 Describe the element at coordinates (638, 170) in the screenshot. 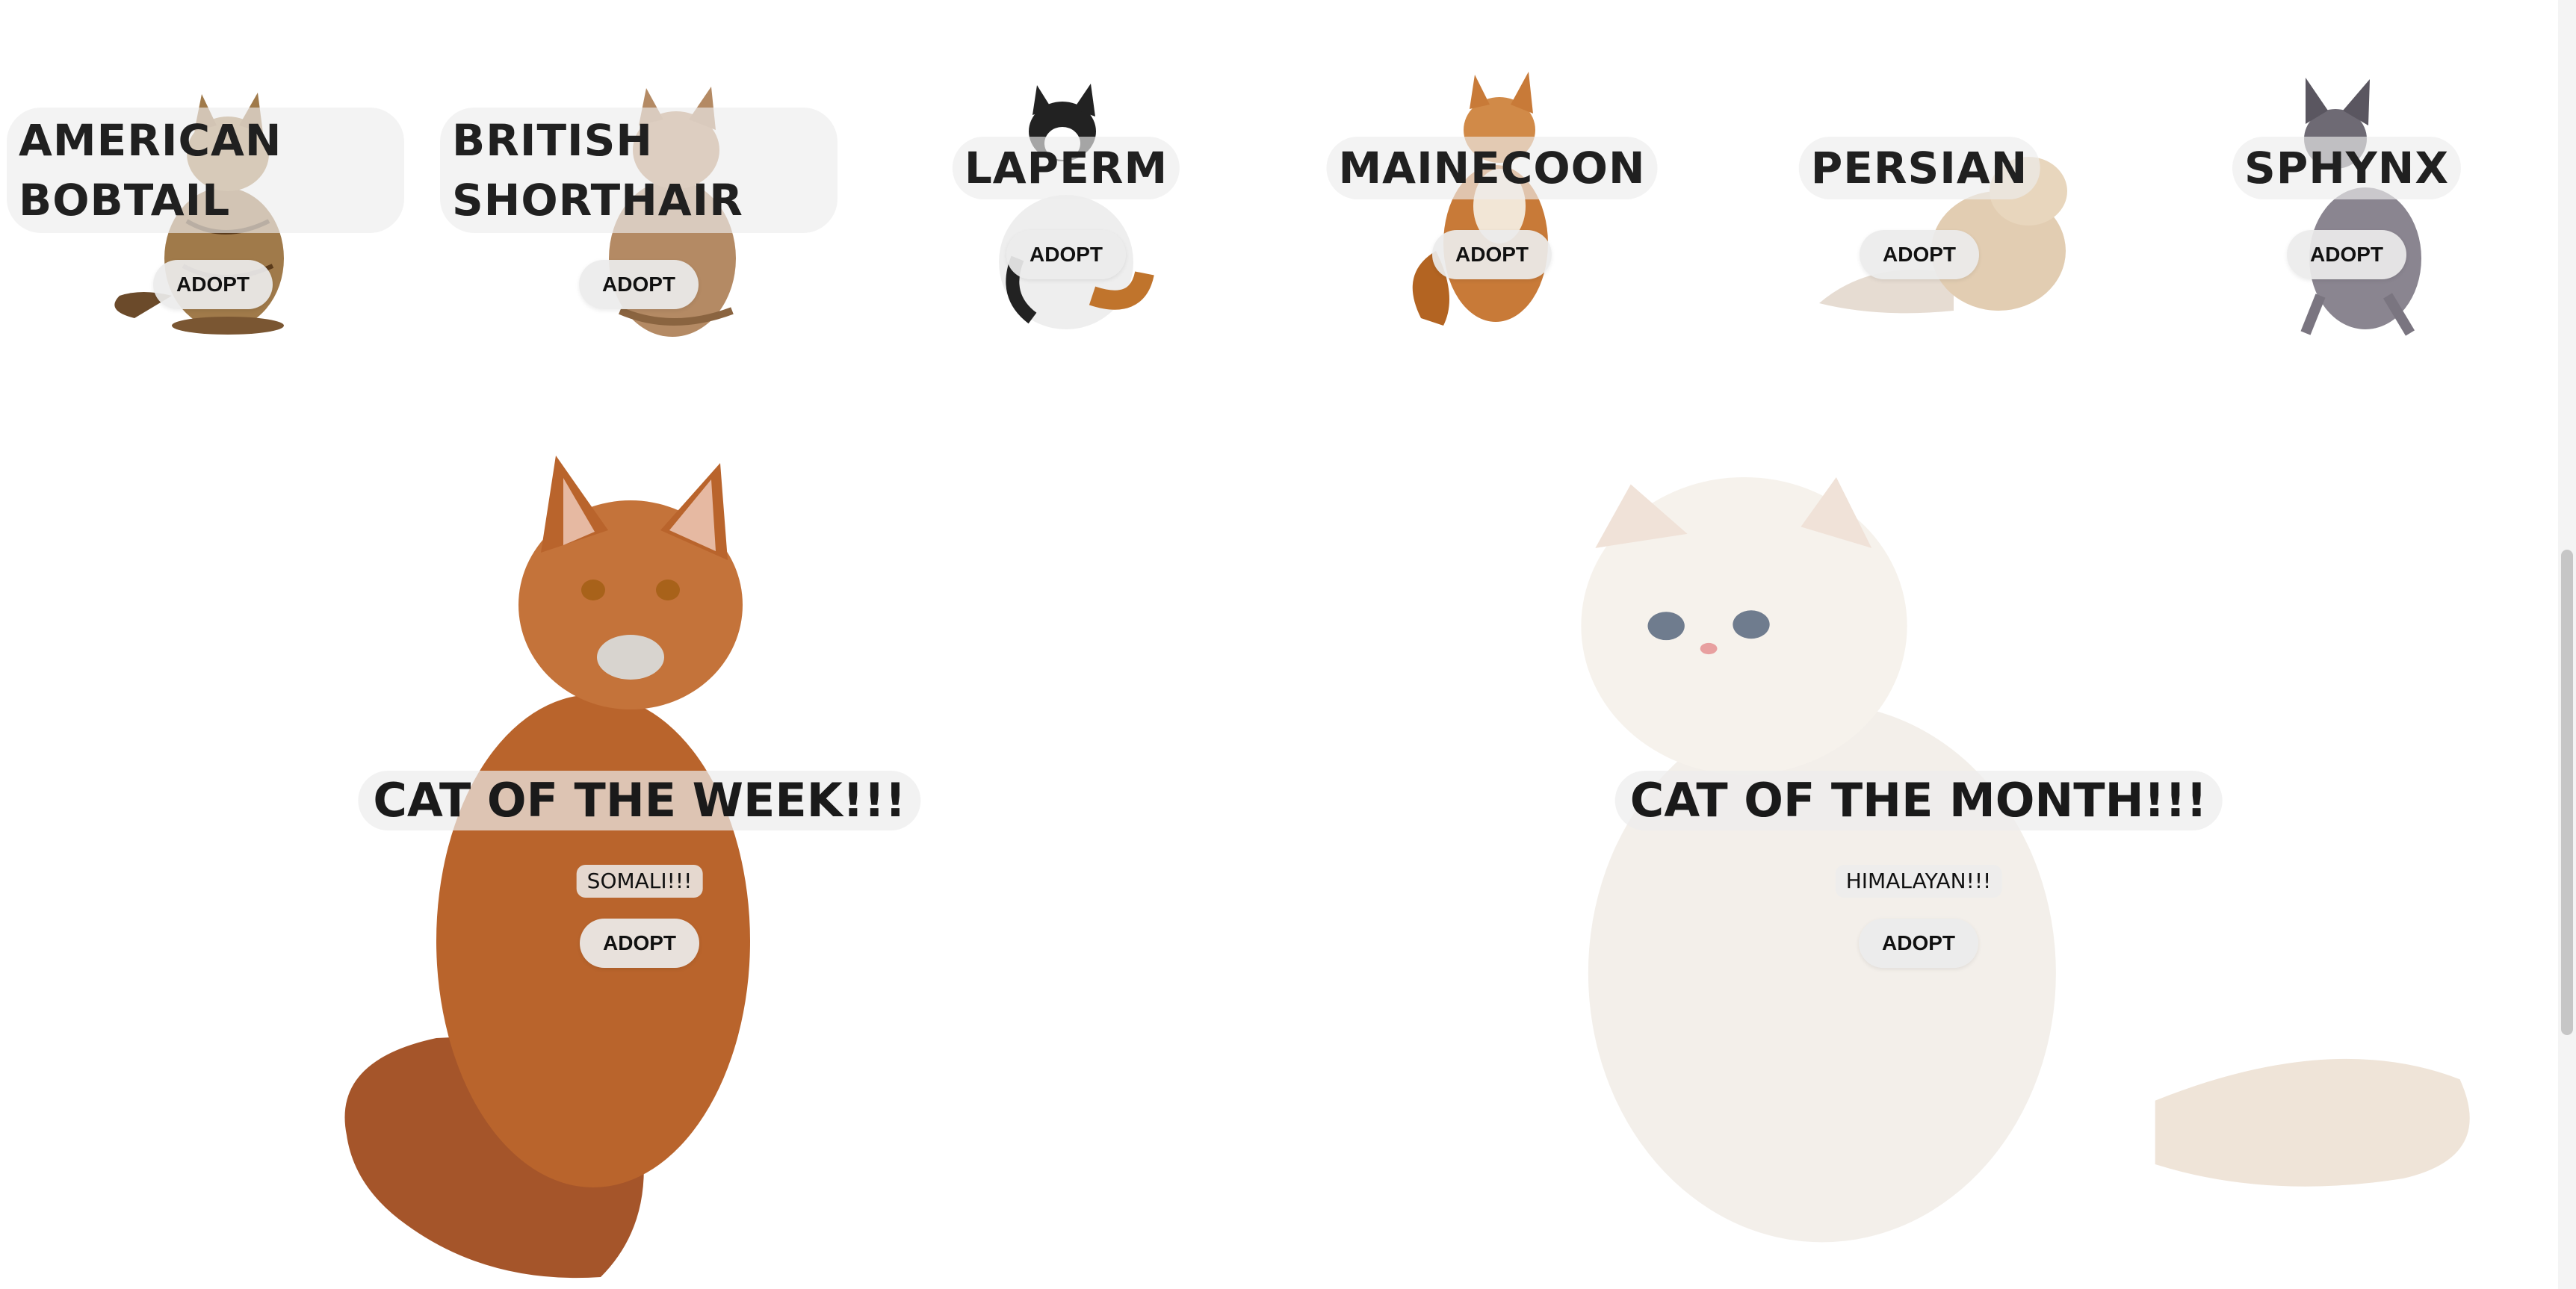

I see `breed-name: BRITISH SHORTHAIR` at that location.